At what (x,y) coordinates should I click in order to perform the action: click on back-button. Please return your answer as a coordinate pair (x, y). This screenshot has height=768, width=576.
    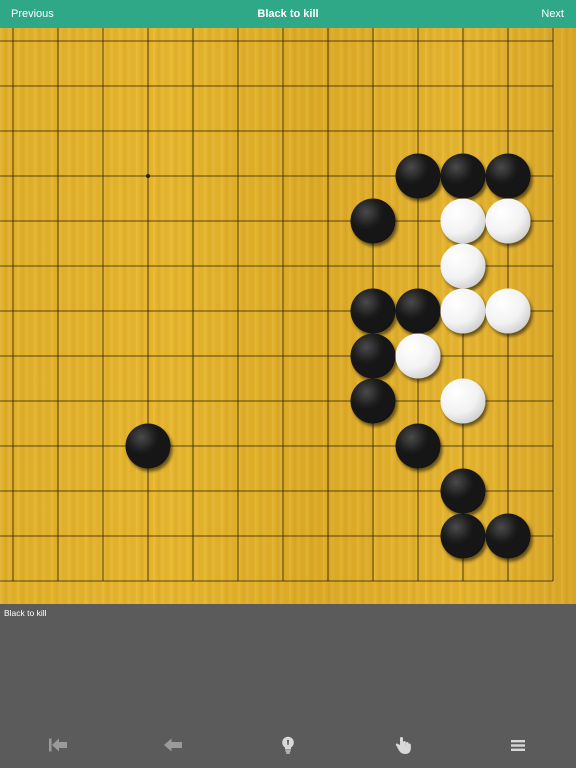
    Looking at the image, I should click on (173, 745).